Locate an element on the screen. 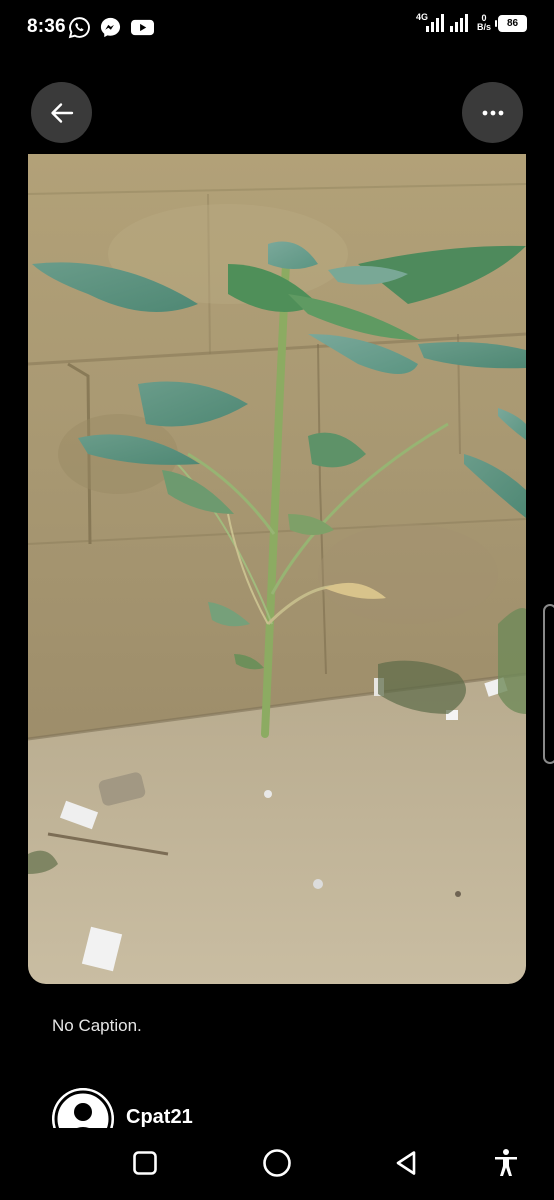  author-name: Cpat21 is located at coordinates (159, 1117).